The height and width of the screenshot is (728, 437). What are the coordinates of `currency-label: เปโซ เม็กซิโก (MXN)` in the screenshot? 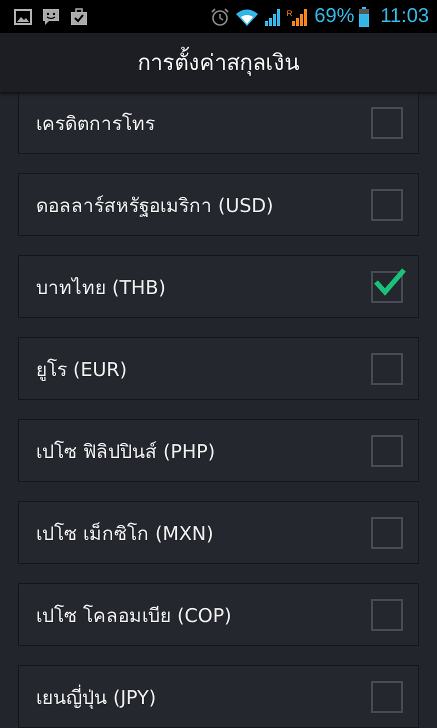 It's located at (125, 533).